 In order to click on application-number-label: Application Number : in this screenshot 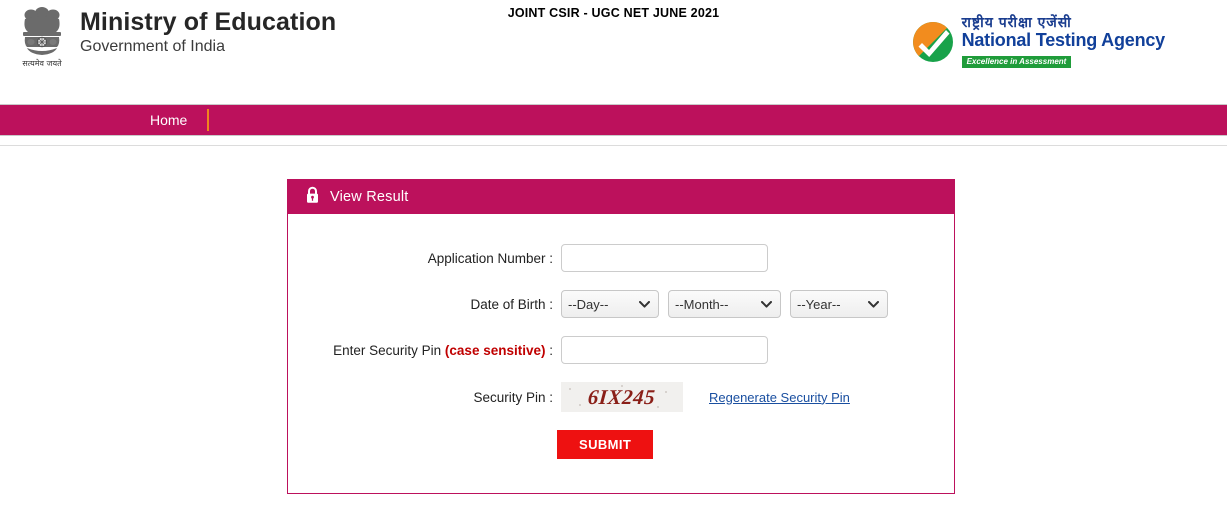, I will do `click(490, 258)`.